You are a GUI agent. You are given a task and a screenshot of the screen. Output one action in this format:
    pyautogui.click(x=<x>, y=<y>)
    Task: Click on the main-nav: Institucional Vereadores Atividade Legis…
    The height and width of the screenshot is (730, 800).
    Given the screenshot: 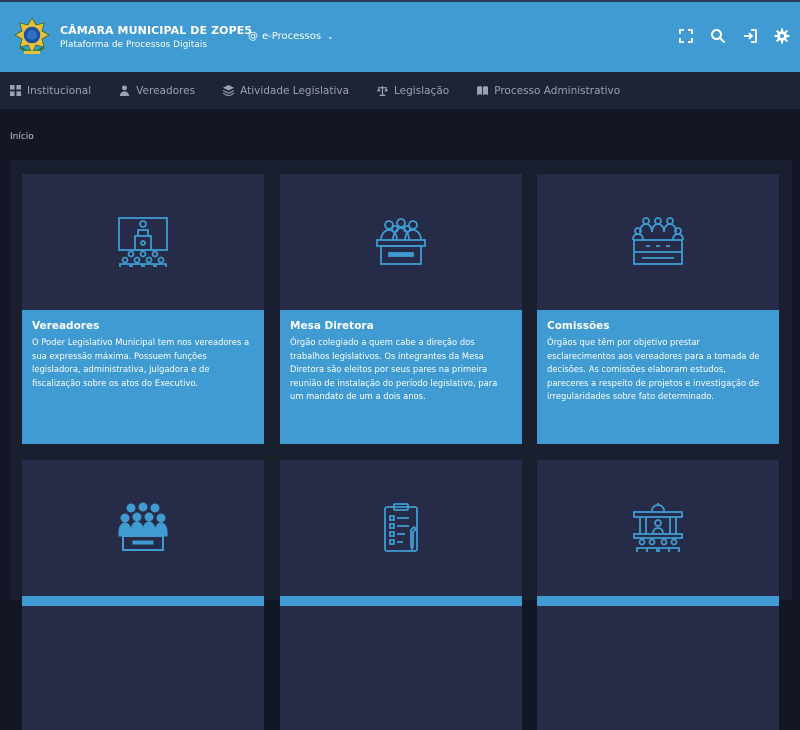 What is the action you would take?
    pyautogui.click(x=400, y=90)
    